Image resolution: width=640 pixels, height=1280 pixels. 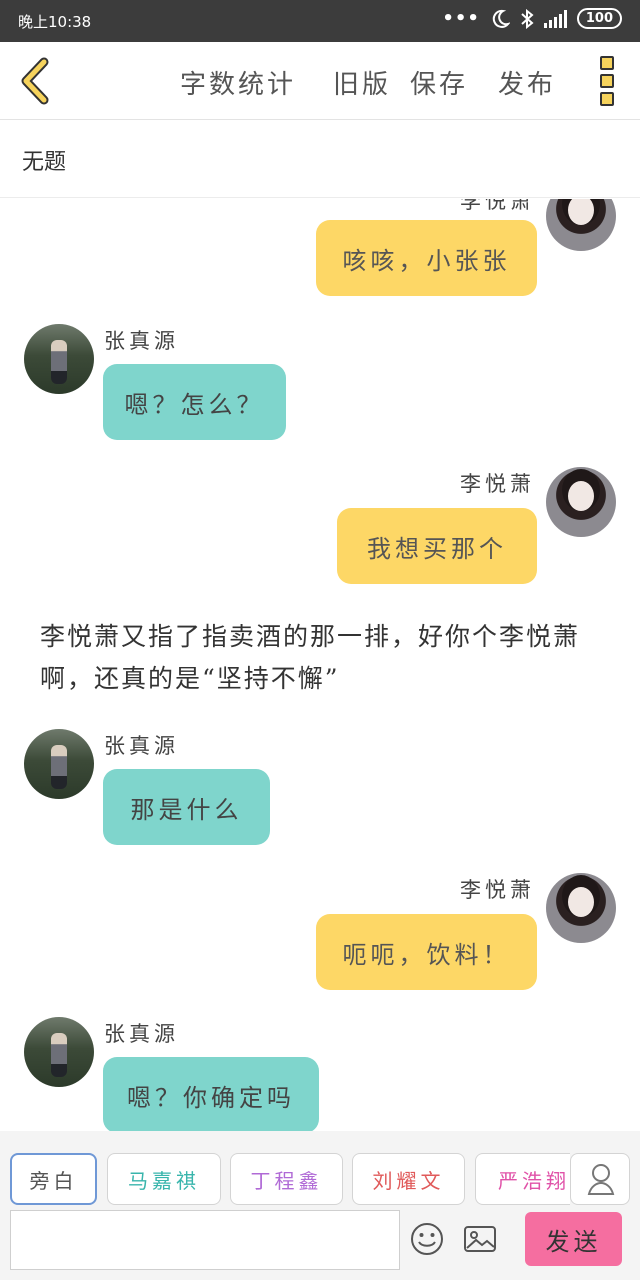 What do you see at coordinates (437, 546) in the screenshot?
I see `chat-bubble: 我想买那个` at bounding box center [437, 546].